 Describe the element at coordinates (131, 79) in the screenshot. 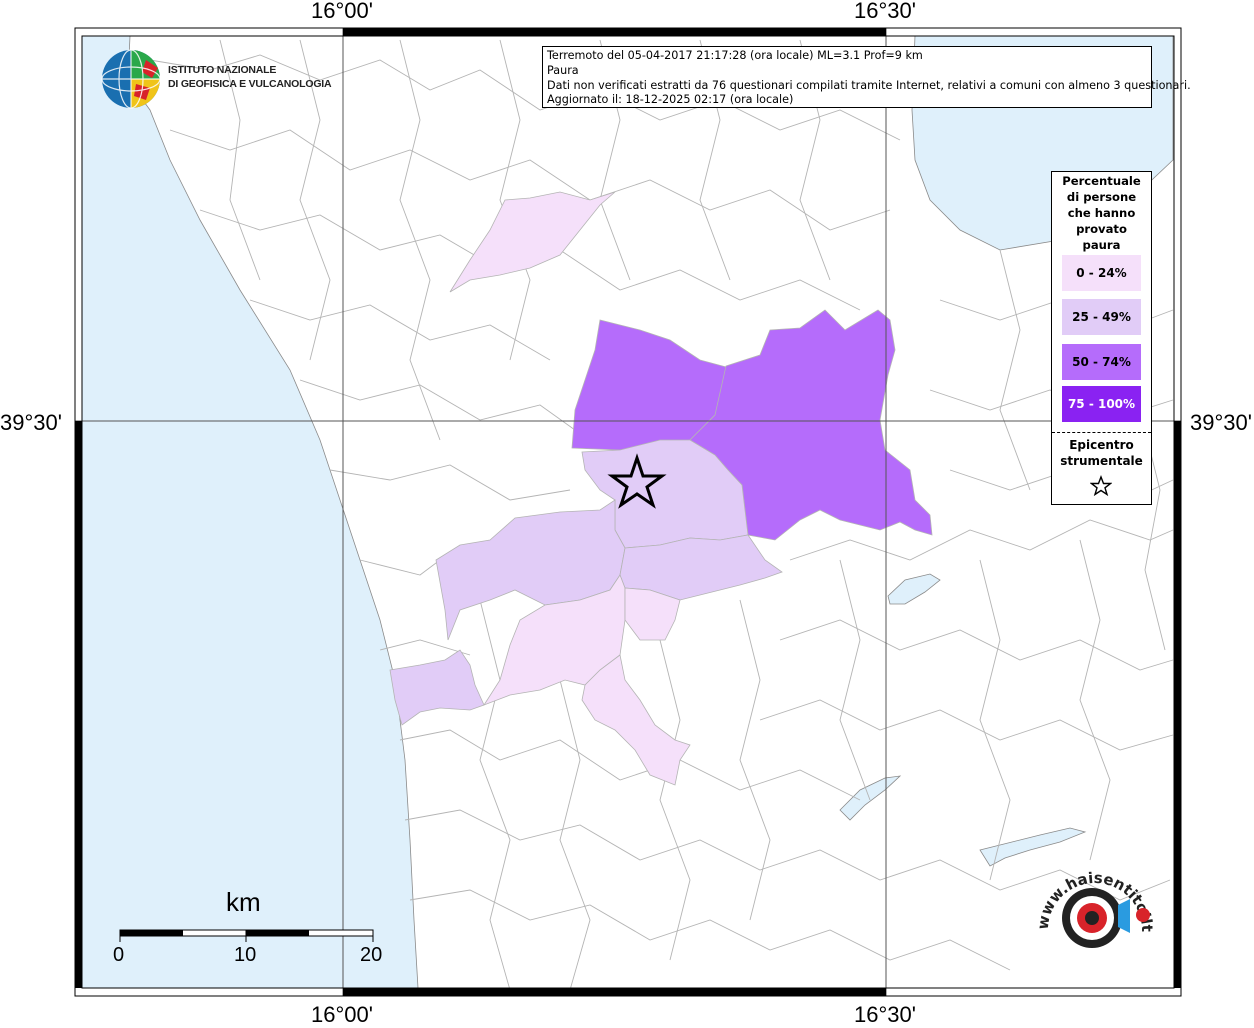

I see `ingv-globe-icon` at that location.